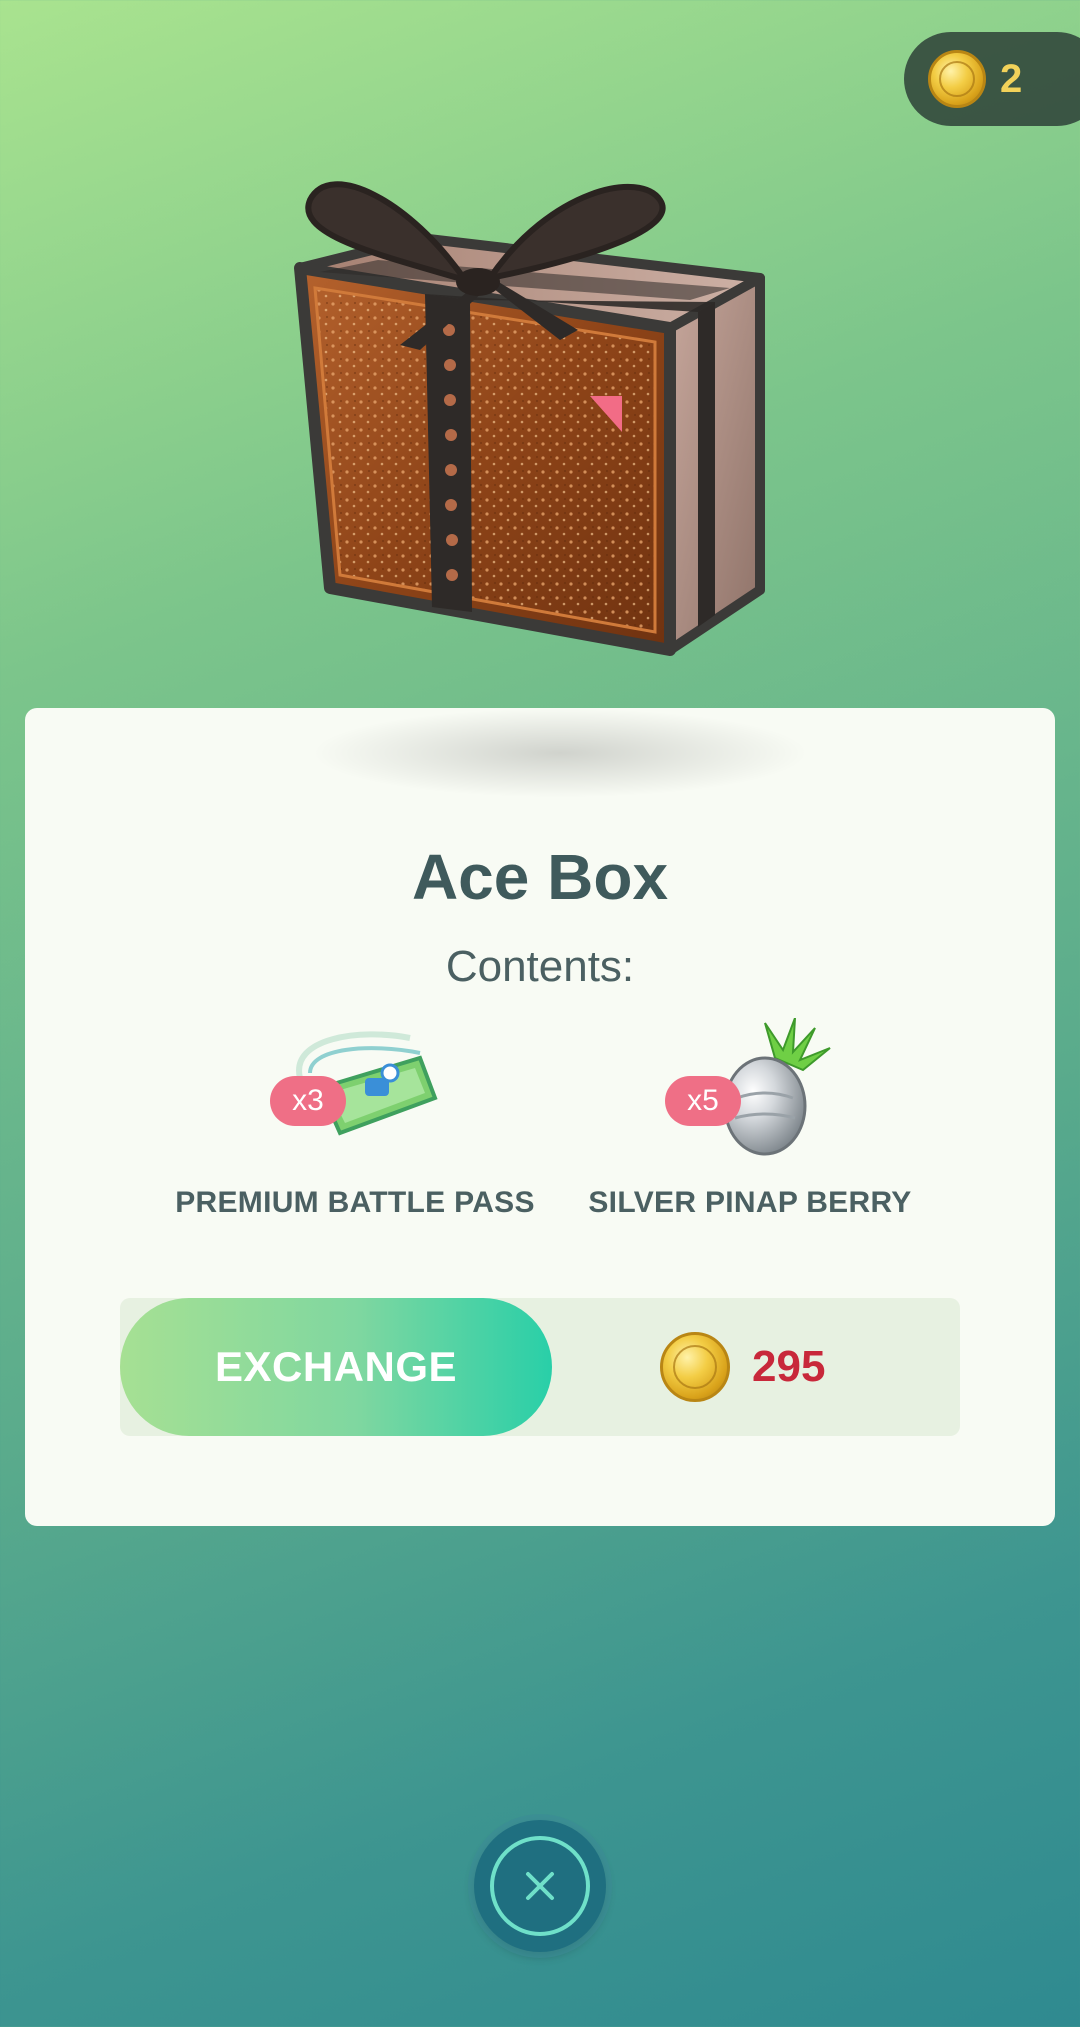  Describe the element at coordinates (336, 1367) in the screenshot. I see `exchange-button: EXCHANGE` at that location.